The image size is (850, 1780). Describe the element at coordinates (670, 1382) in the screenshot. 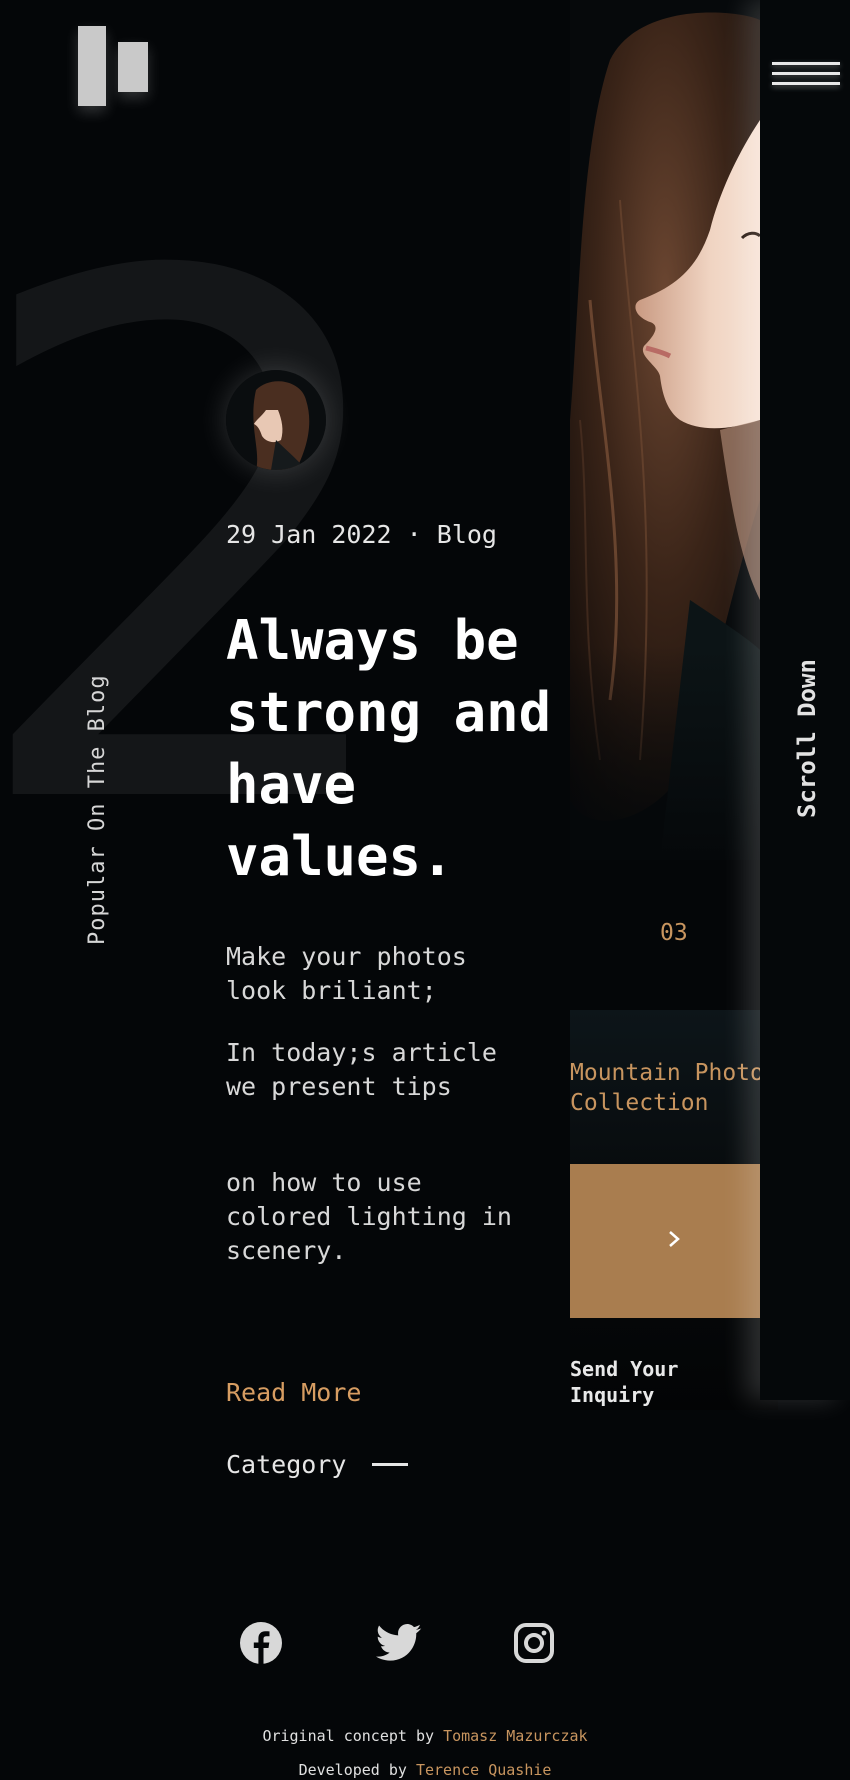

I see `send-inquiry-link: Send Your Inquiry` at that location.